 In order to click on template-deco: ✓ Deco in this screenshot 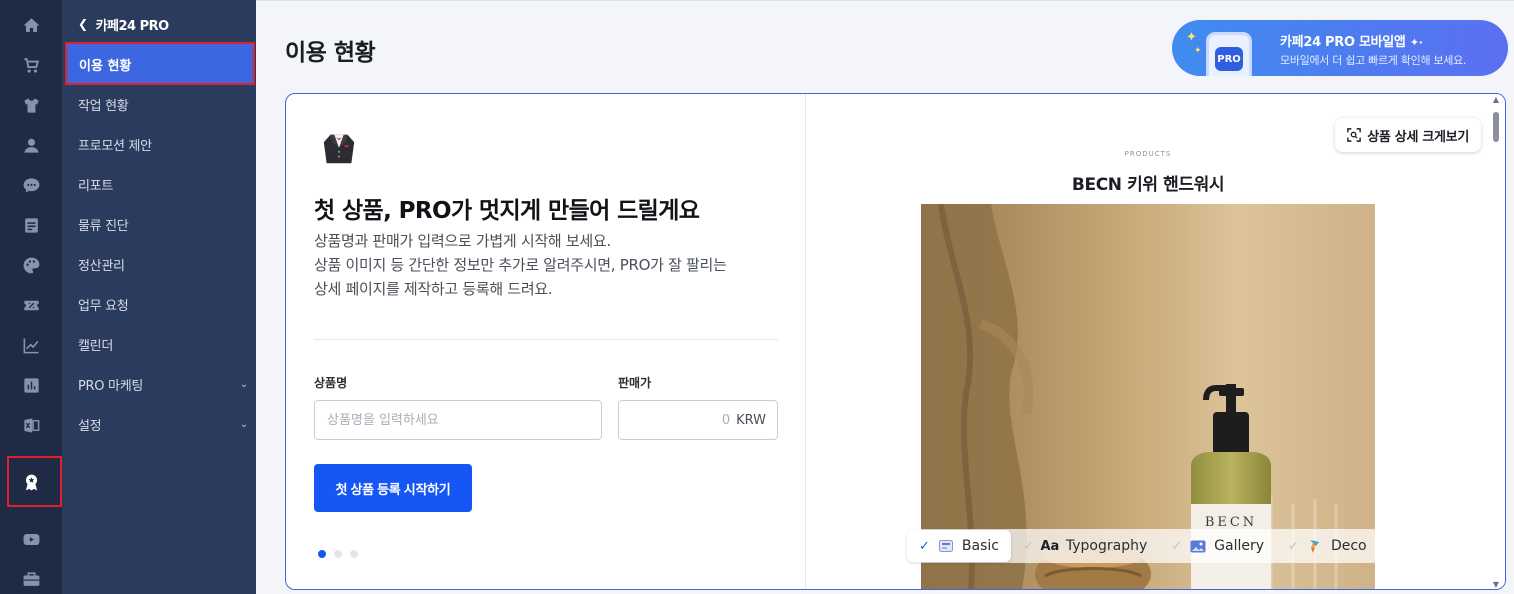, I will do `click(1327, 546)`.